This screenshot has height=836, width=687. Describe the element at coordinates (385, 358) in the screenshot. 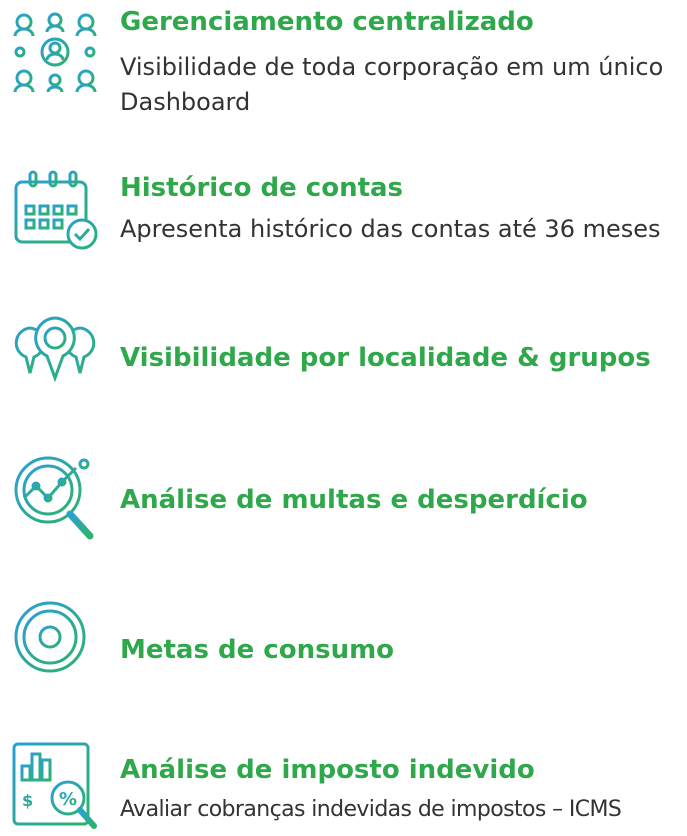

I see `feature-title: Visibilidade por localidade & grupos` at that location.